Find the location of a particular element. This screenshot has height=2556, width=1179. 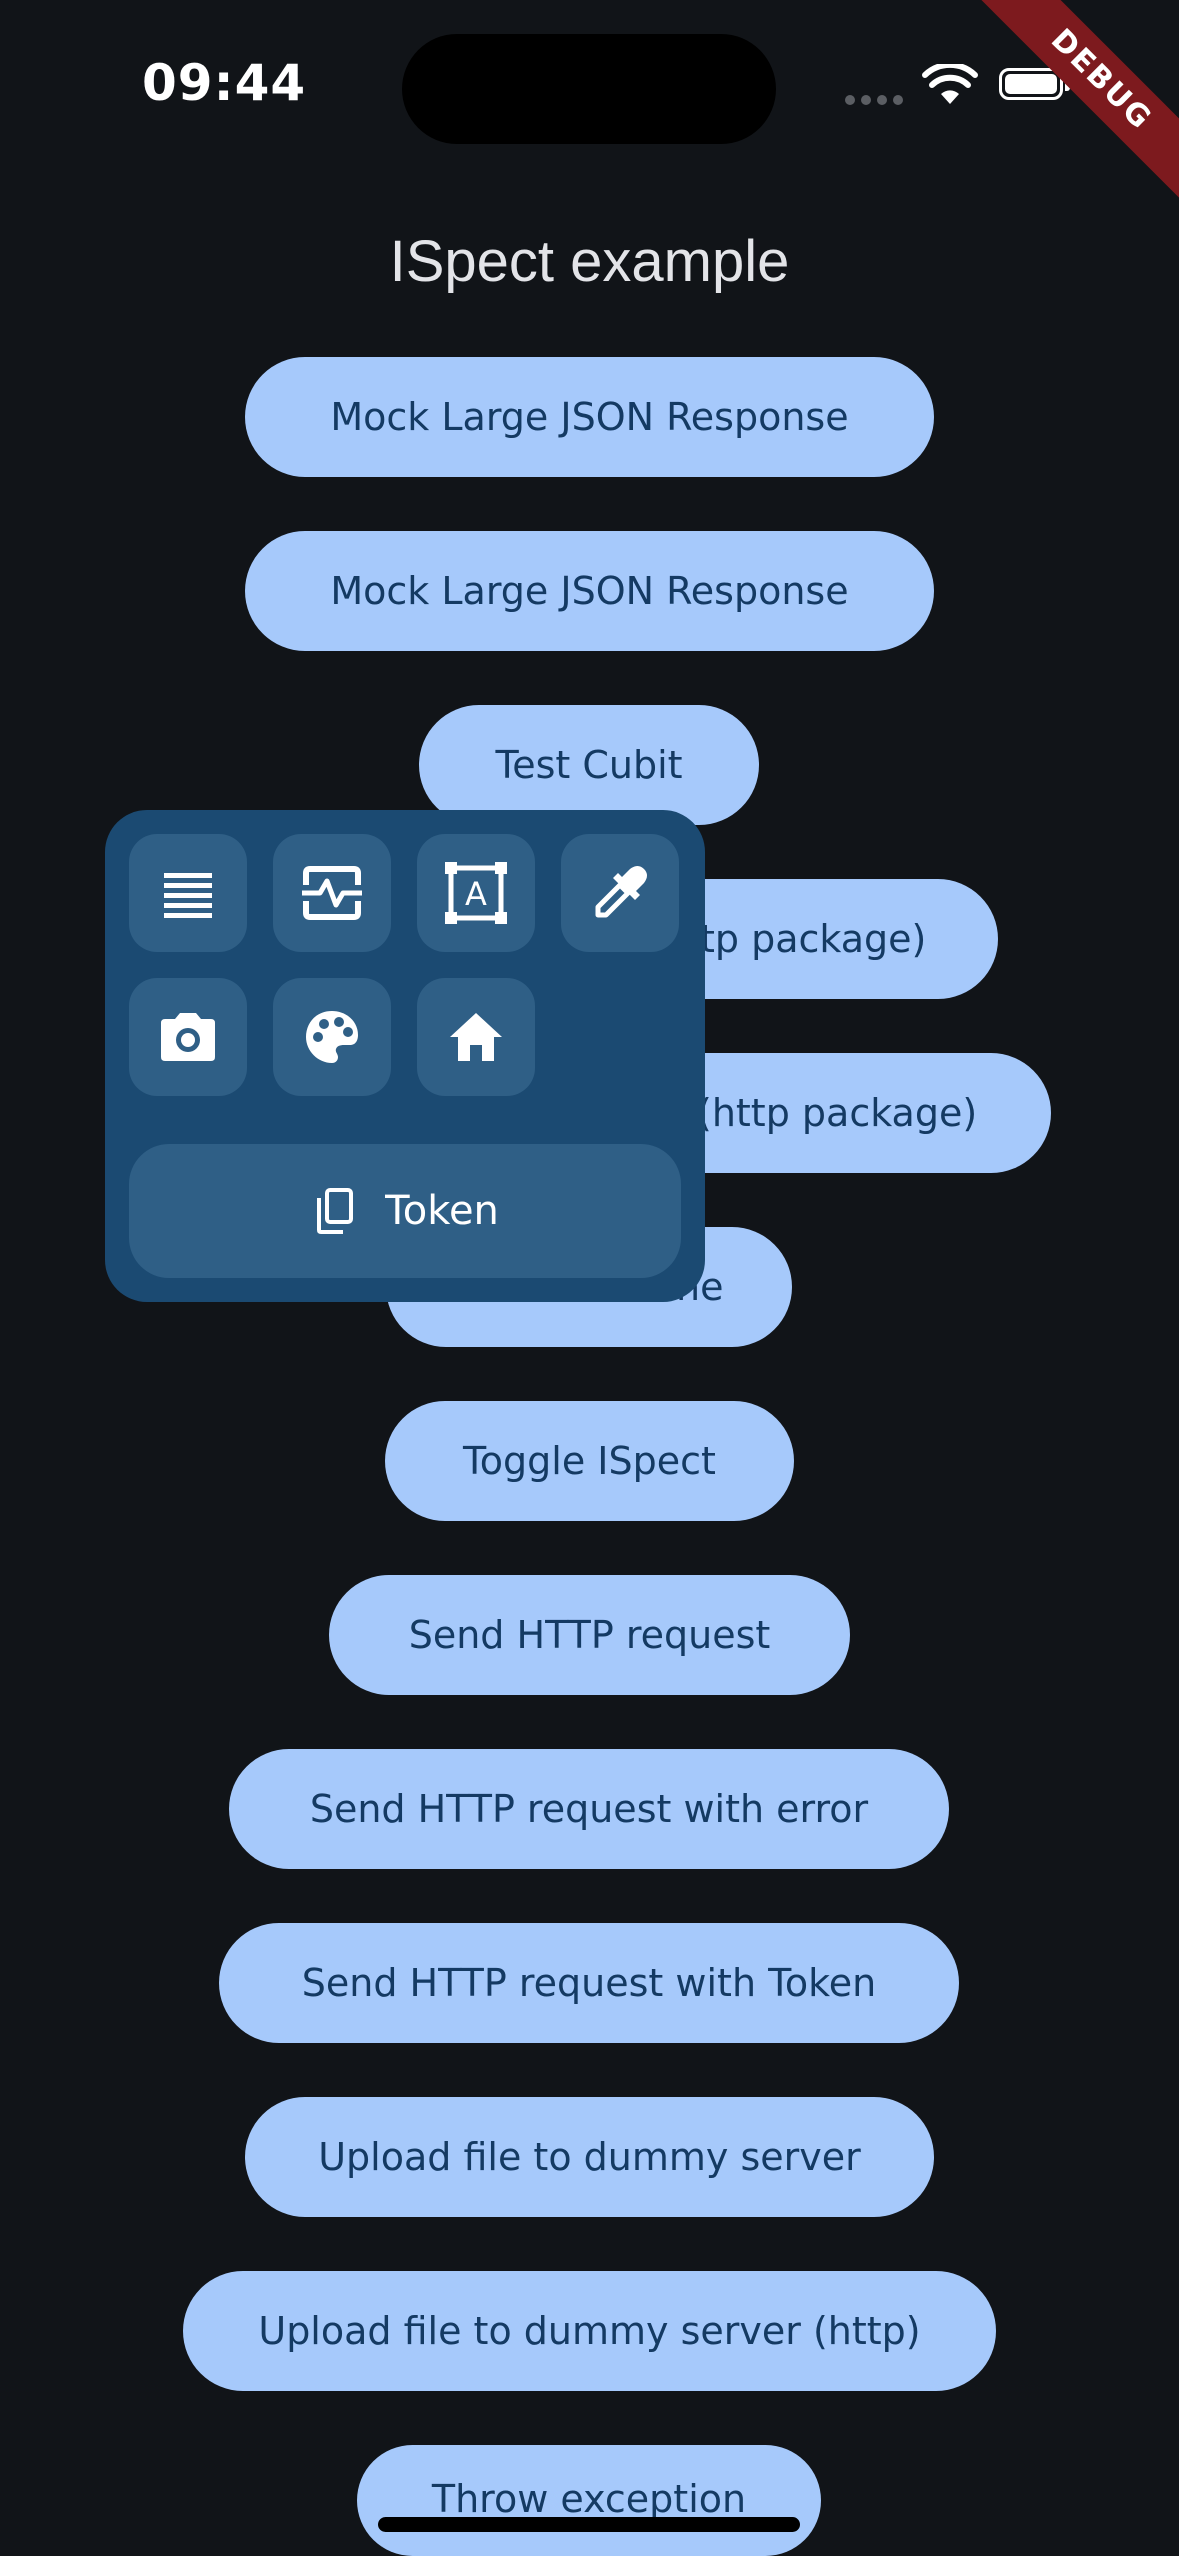

logs-tool-button is located at coordinates (188, 893).